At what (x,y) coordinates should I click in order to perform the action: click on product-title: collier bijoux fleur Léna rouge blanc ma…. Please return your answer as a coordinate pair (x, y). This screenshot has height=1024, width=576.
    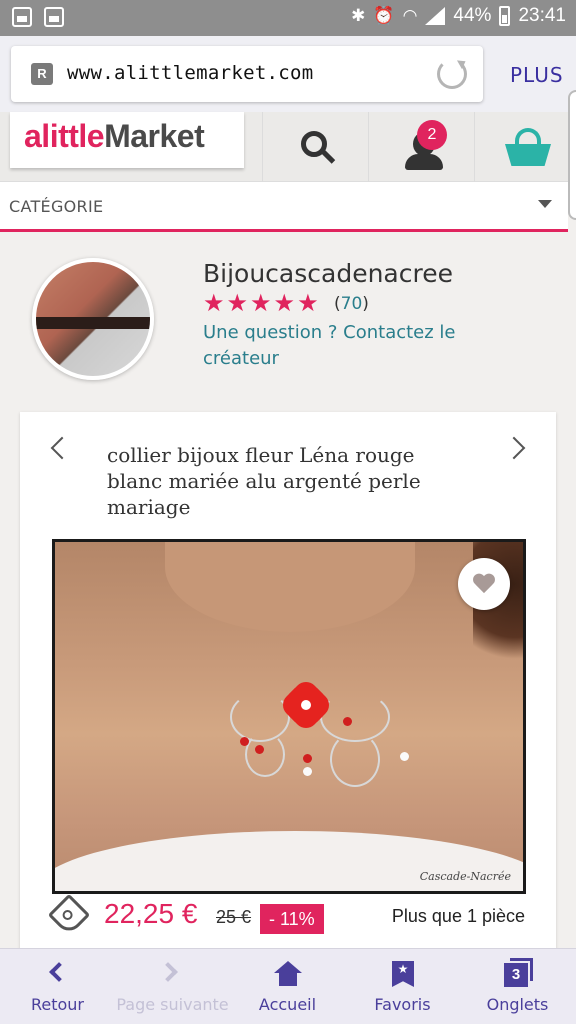
    Looking at the image, I should click on (264, 481).